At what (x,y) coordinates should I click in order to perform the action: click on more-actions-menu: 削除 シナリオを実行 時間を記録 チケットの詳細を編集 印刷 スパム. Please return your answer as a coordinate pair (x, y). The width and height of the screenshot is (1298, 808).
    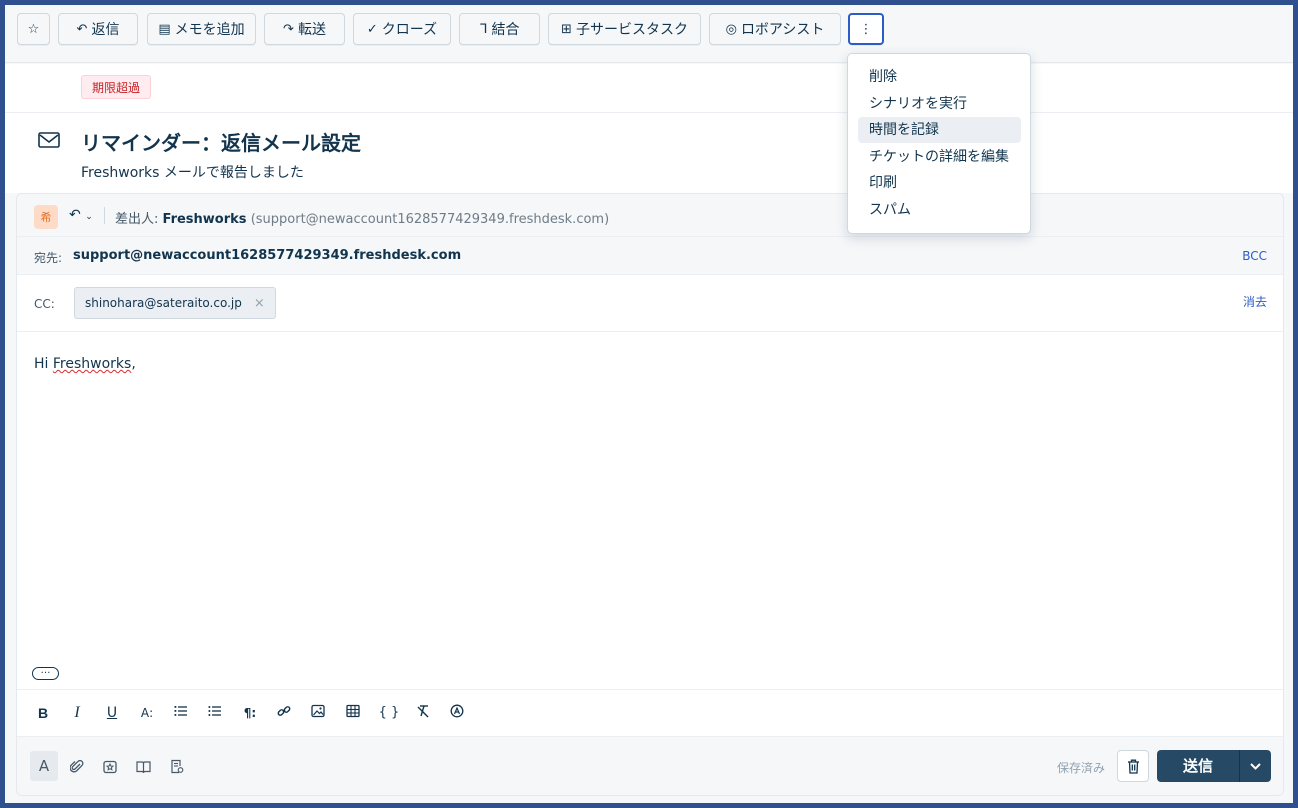
    Looking at the image, I should click on (939, 143).